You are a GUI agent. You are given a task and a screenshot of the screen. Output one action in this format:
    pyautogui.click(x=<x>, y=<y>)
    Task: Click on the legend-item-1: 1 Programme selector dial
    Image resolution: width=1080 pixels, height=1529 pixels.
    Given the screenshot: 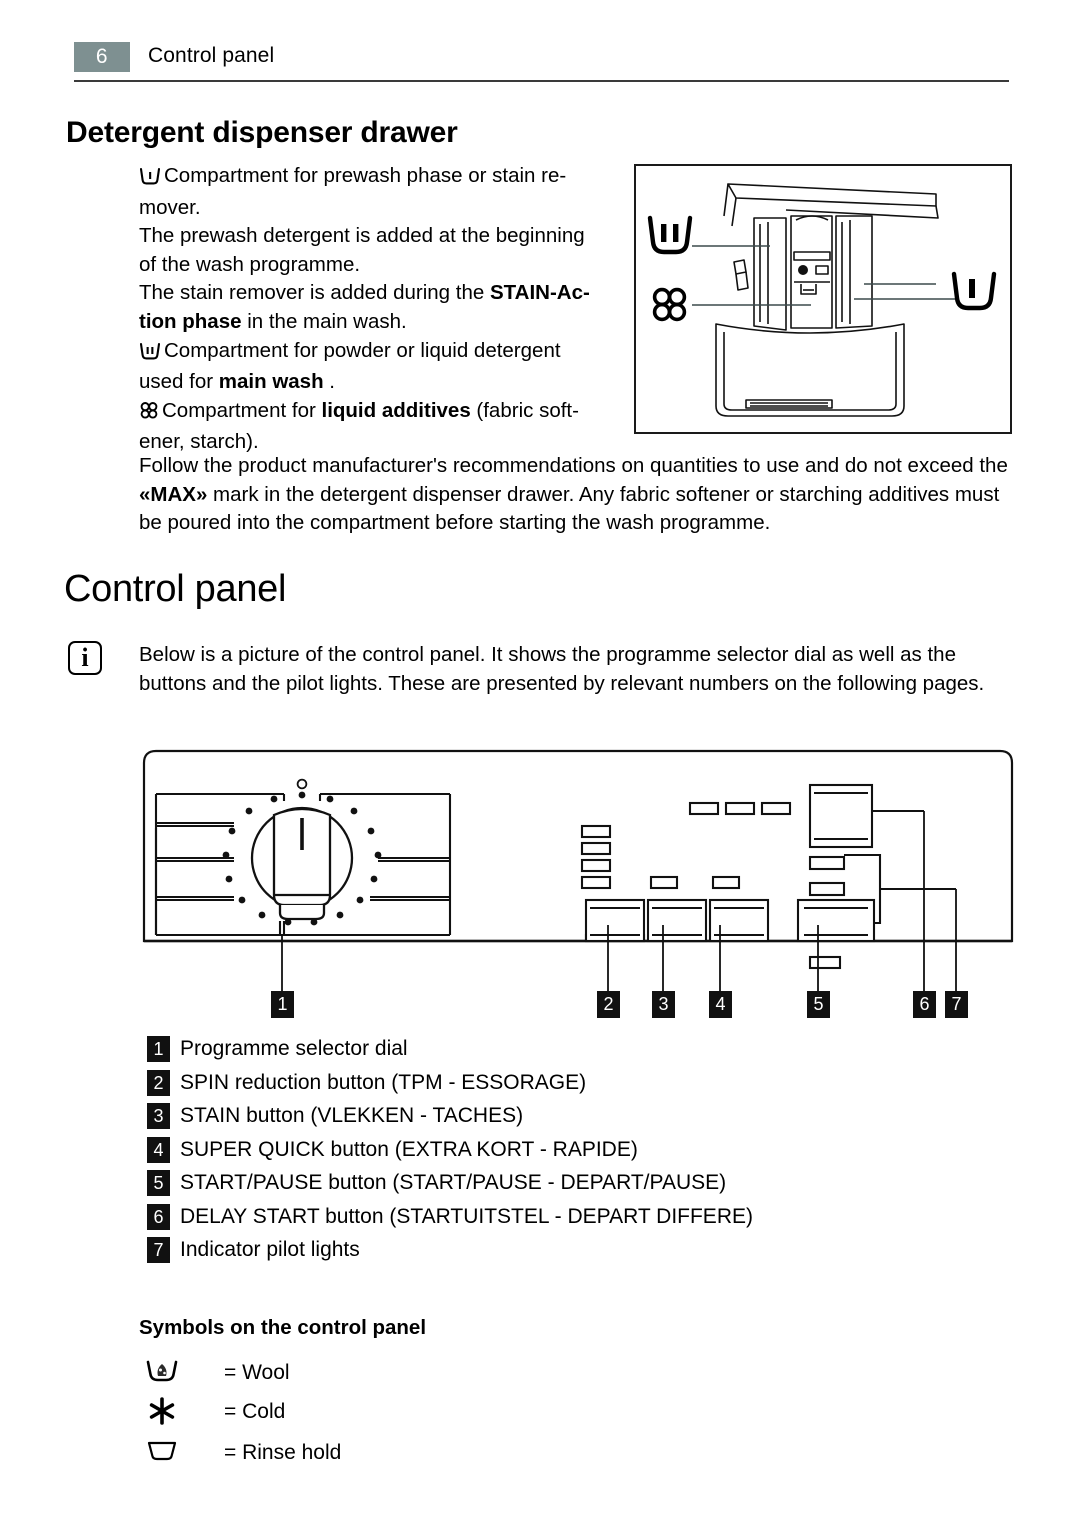 What is the action you would take?
    pyautogui.click(x=537, y=1051)
    